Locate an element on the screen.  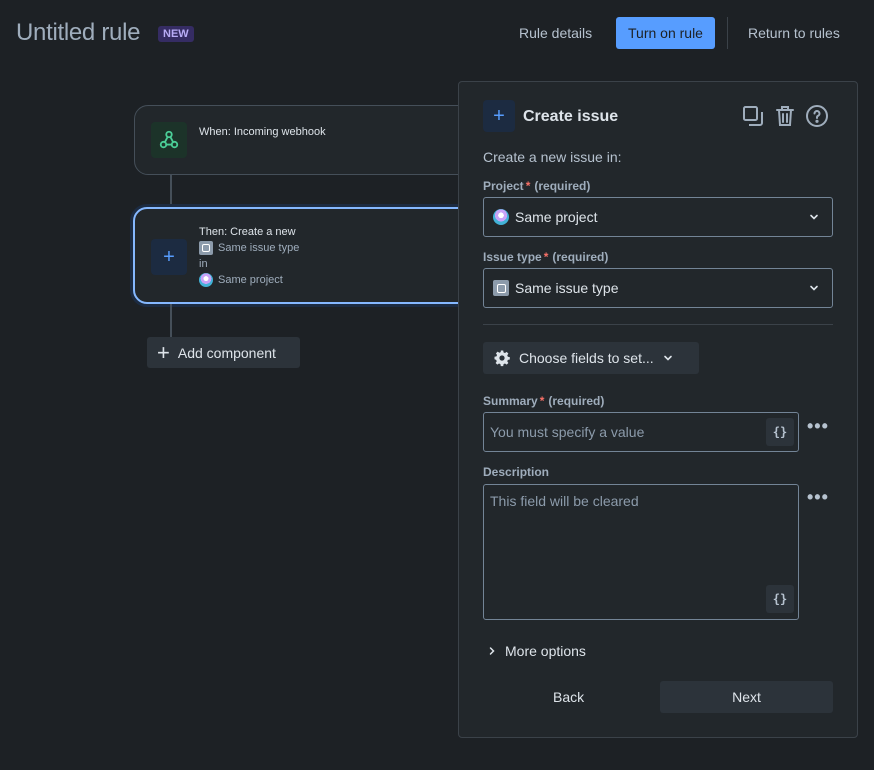
trigger-card: When: Incoming webhook is located at coordinates (304, 140).